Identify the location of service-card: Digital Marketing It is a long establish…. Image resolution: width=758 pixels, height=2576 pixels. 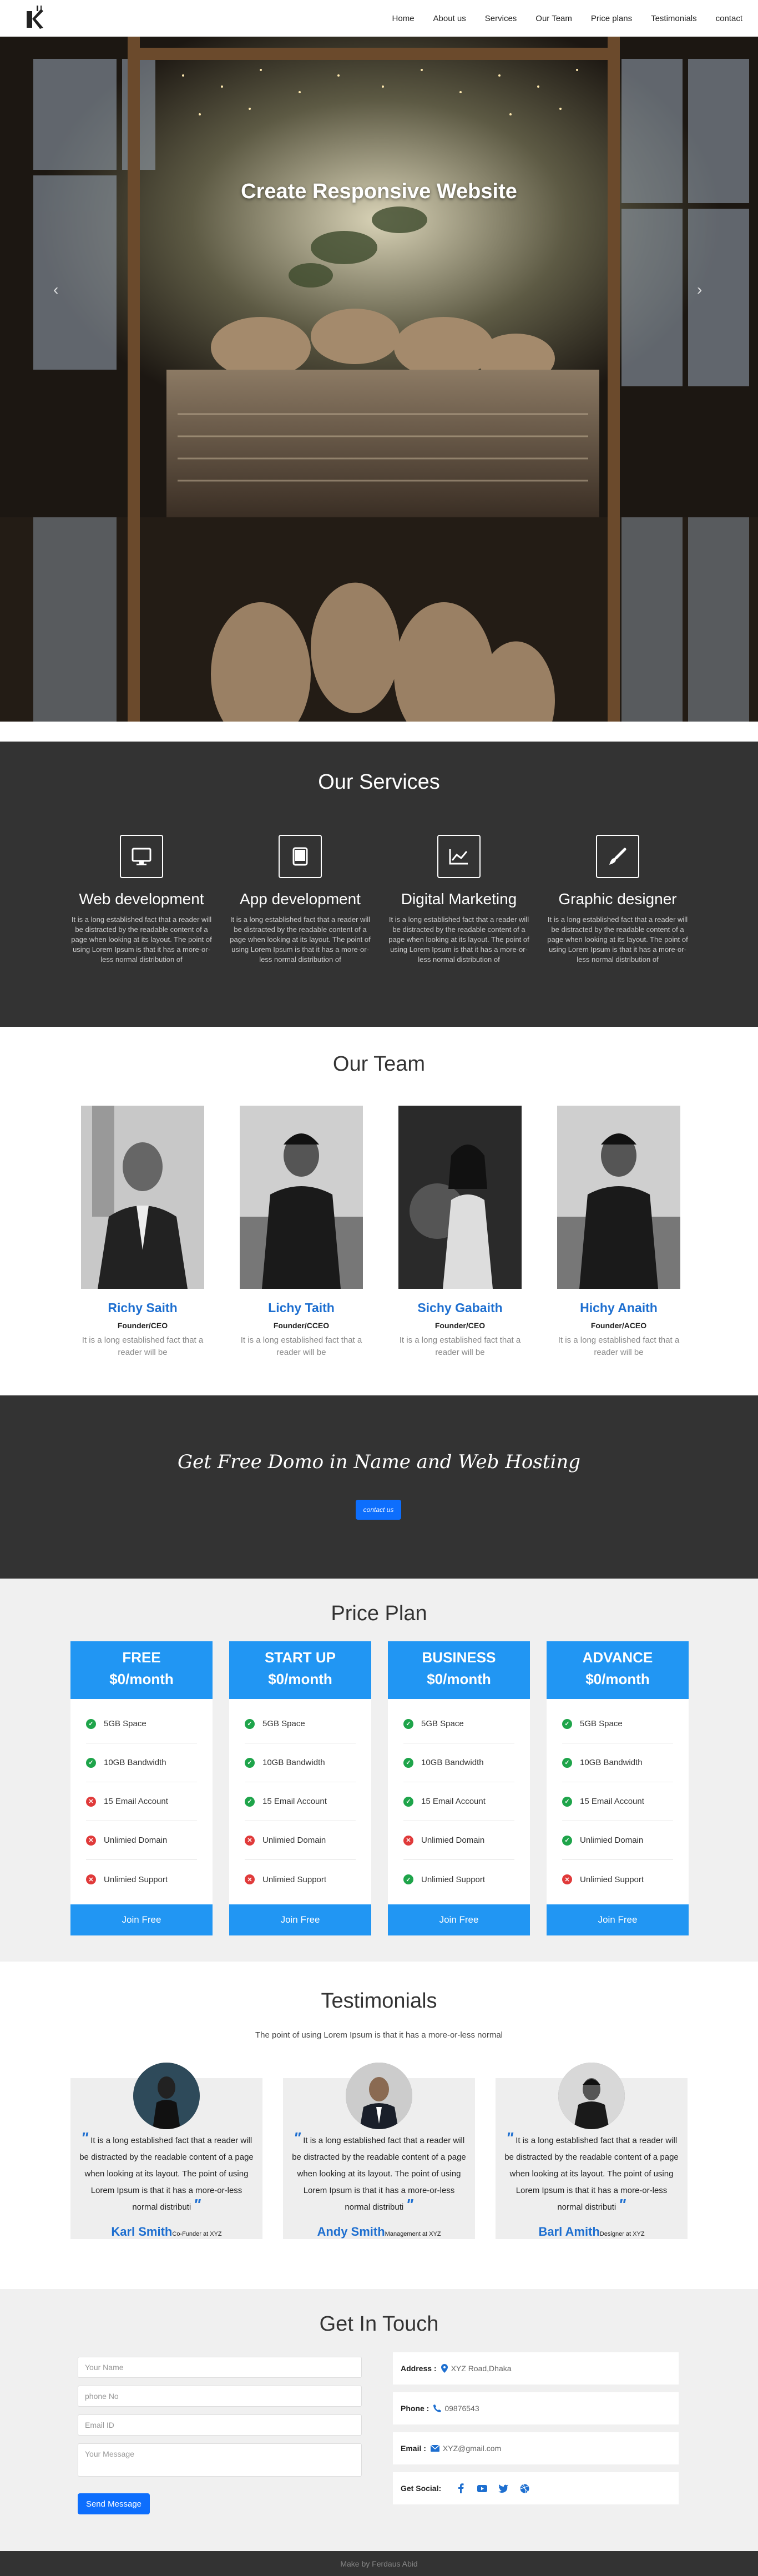
(459, 900).